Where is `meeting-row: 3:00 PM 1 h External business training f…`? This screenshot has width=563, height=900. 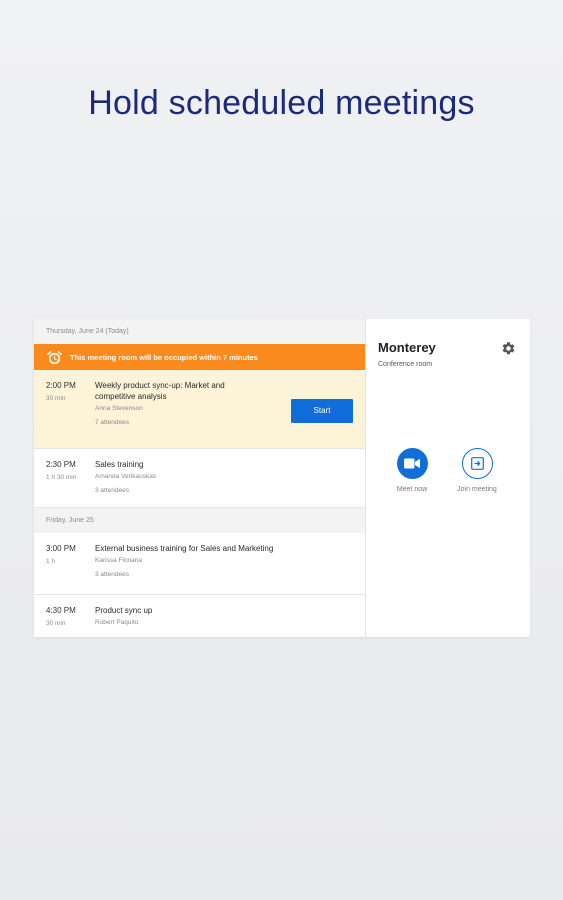
meeting-row: 3:00 PM 1 h External business training f… is located at coordinates (199, 564).